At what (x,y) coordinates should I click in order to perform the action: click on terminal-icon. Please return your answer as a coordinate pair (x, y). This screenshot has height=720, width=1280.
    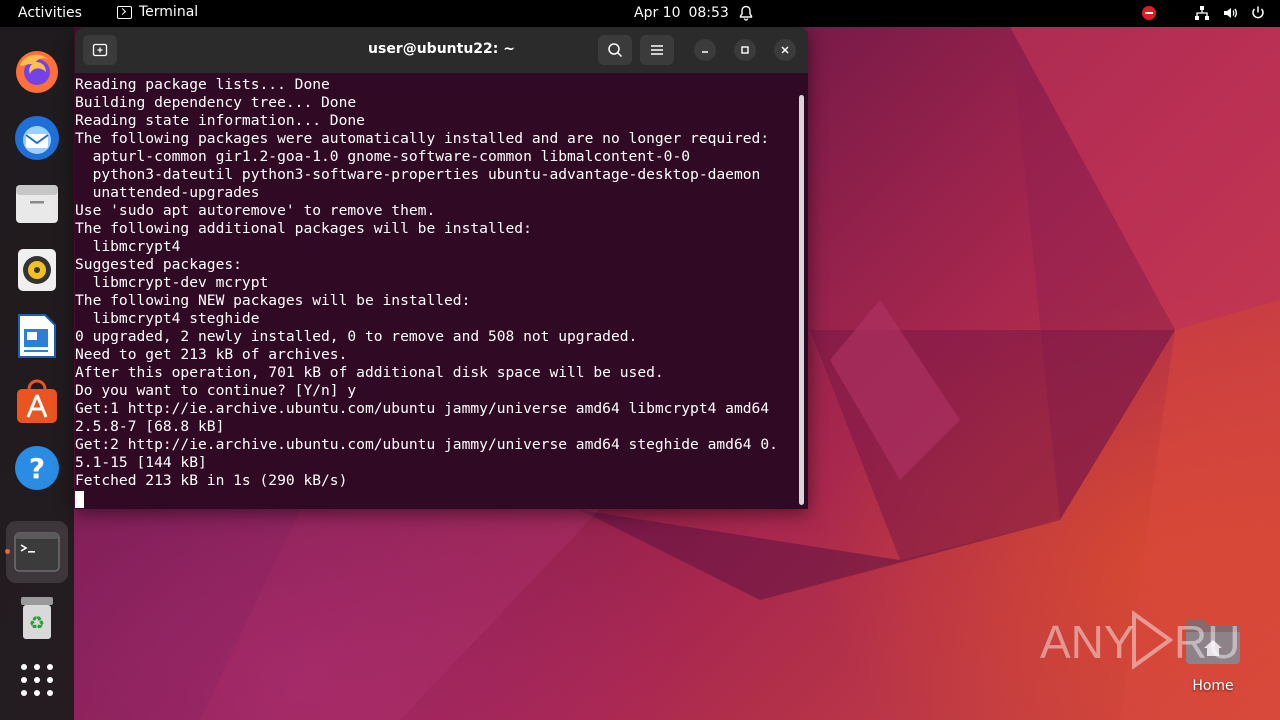
    Looking at the image, I should click on (37, 552).